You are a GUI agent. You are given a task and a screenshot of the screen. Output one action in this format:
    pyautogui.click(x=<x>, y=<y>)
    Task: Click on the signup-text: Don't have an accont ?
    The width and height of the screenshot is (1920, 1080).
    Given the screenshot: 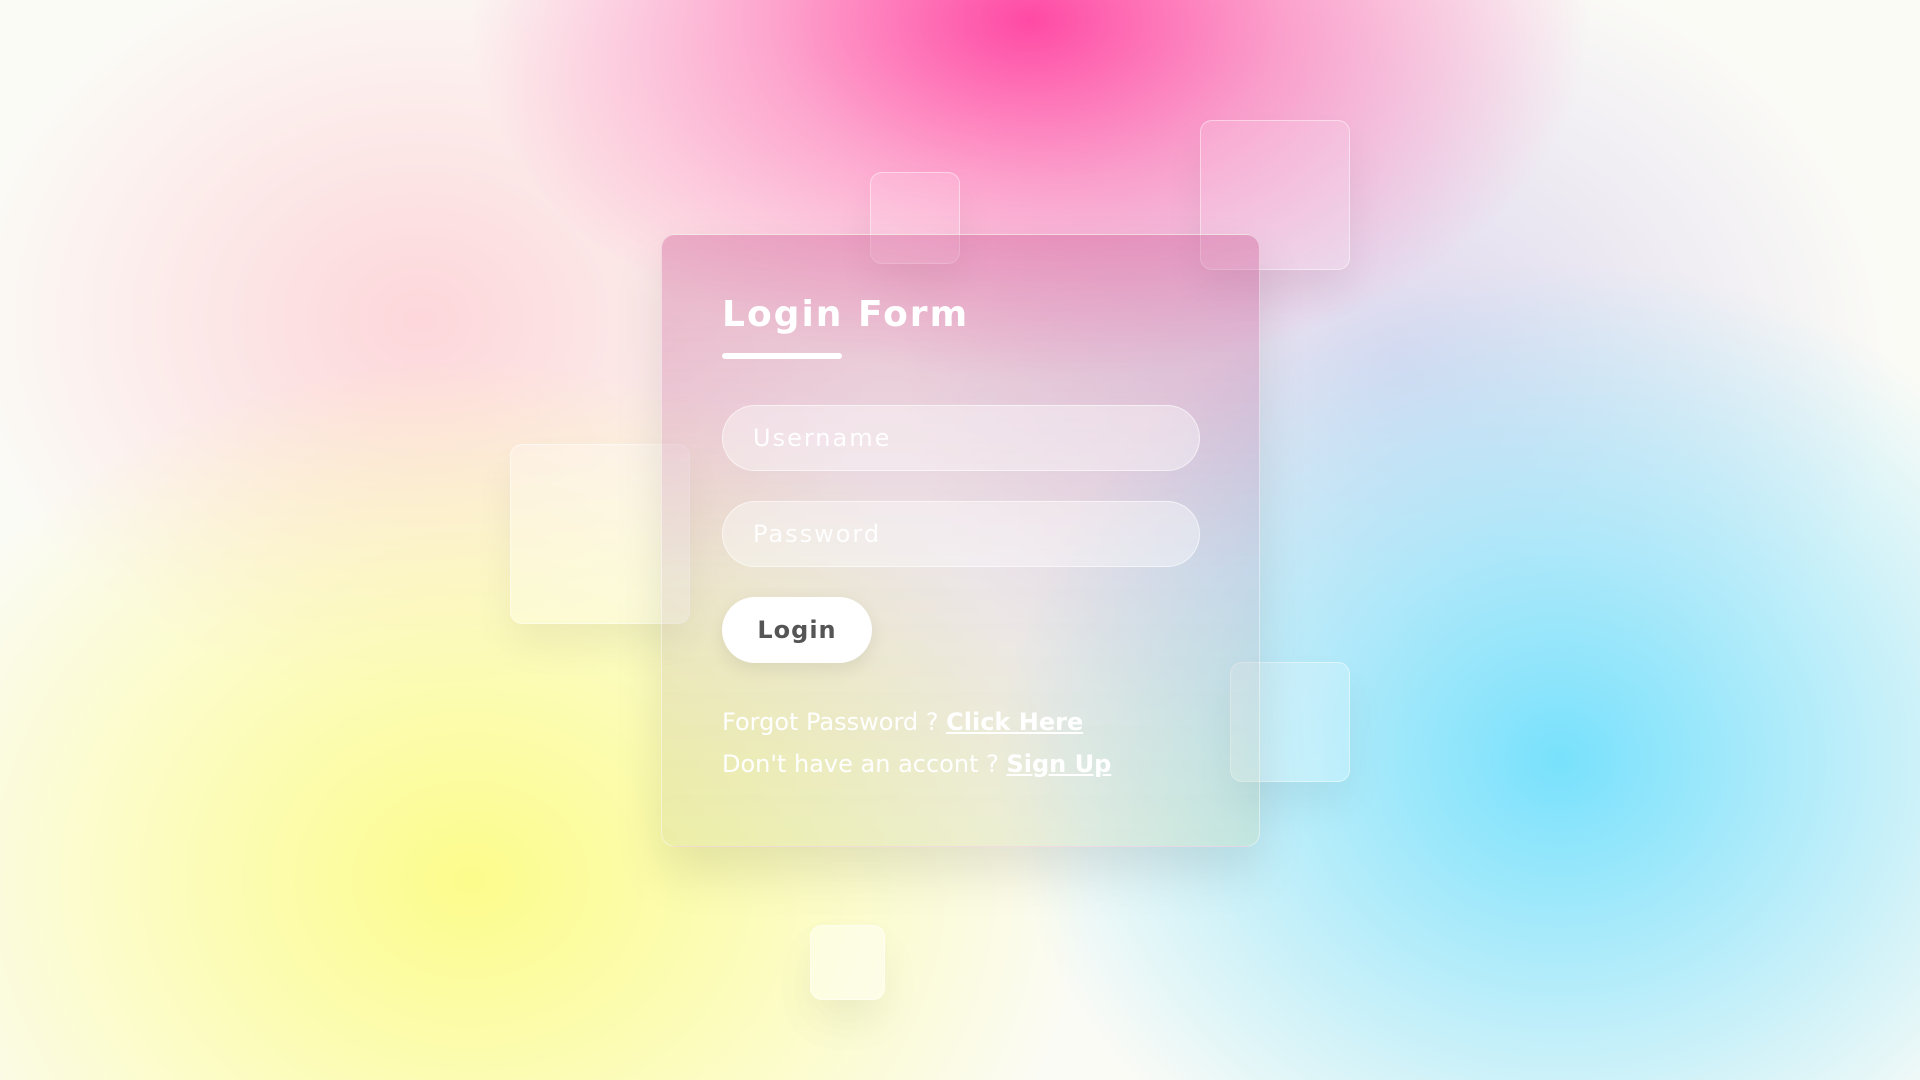 What is the action you would take?
    pyautogui.click(x=864, y=764)
    